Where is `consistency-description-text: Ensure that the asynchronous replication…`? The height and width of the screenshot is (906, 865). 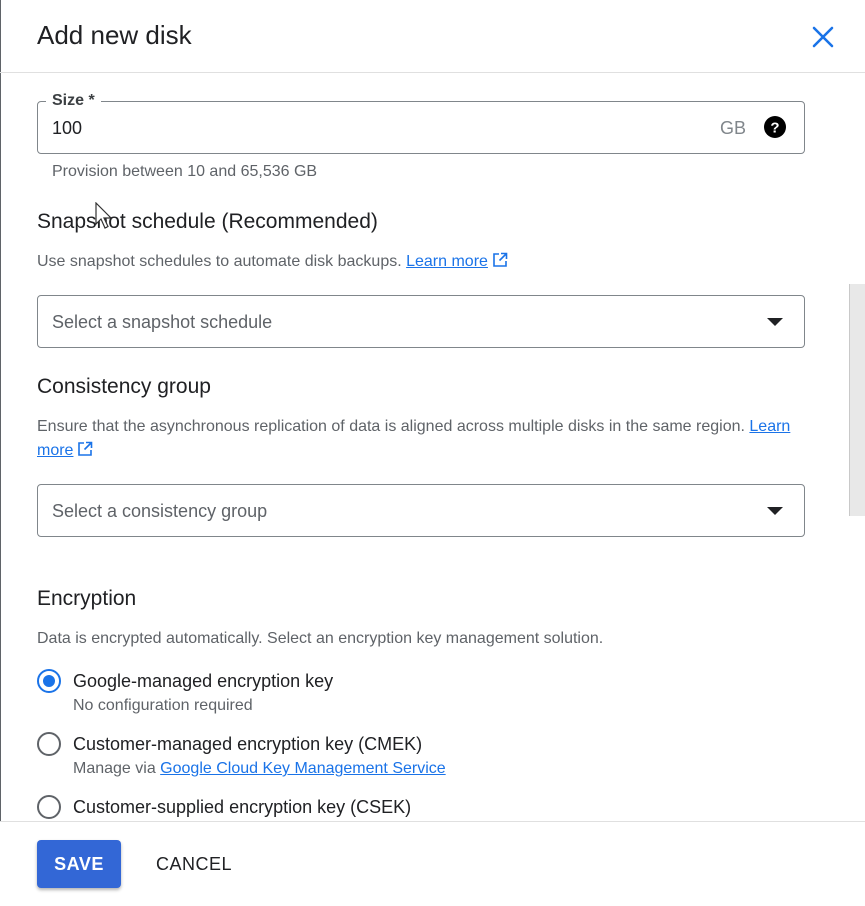
consistency-description-text: Ensure that the asynchronous replication… is located at coordinates (391, 426).